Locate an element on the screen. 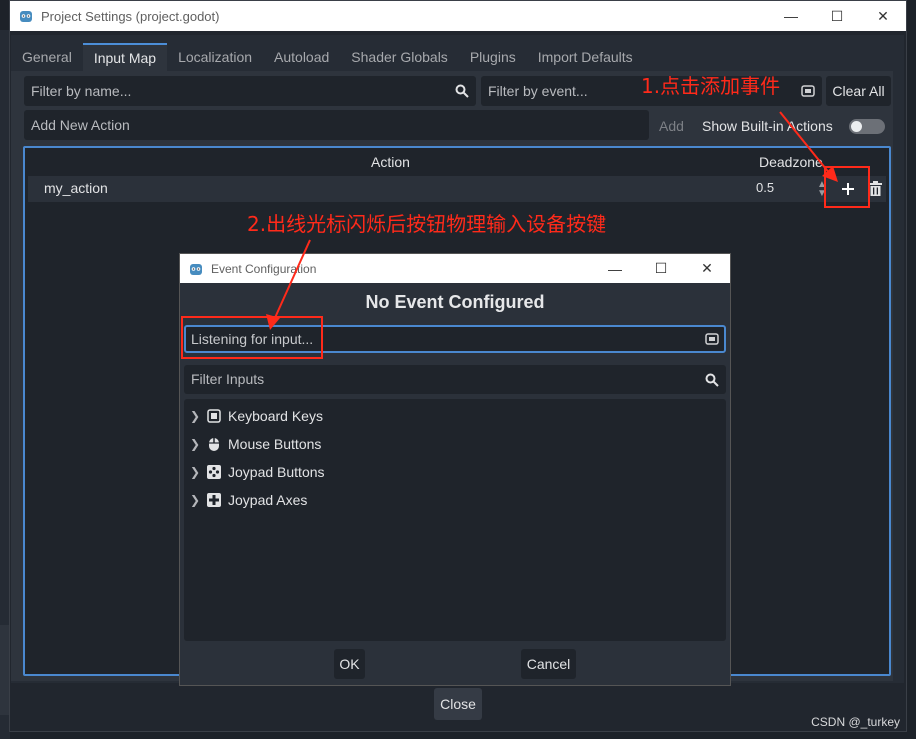 This screenshot has width=916, height=739. watermark: CSDN @_turkey is located at coordinates (855, 722).